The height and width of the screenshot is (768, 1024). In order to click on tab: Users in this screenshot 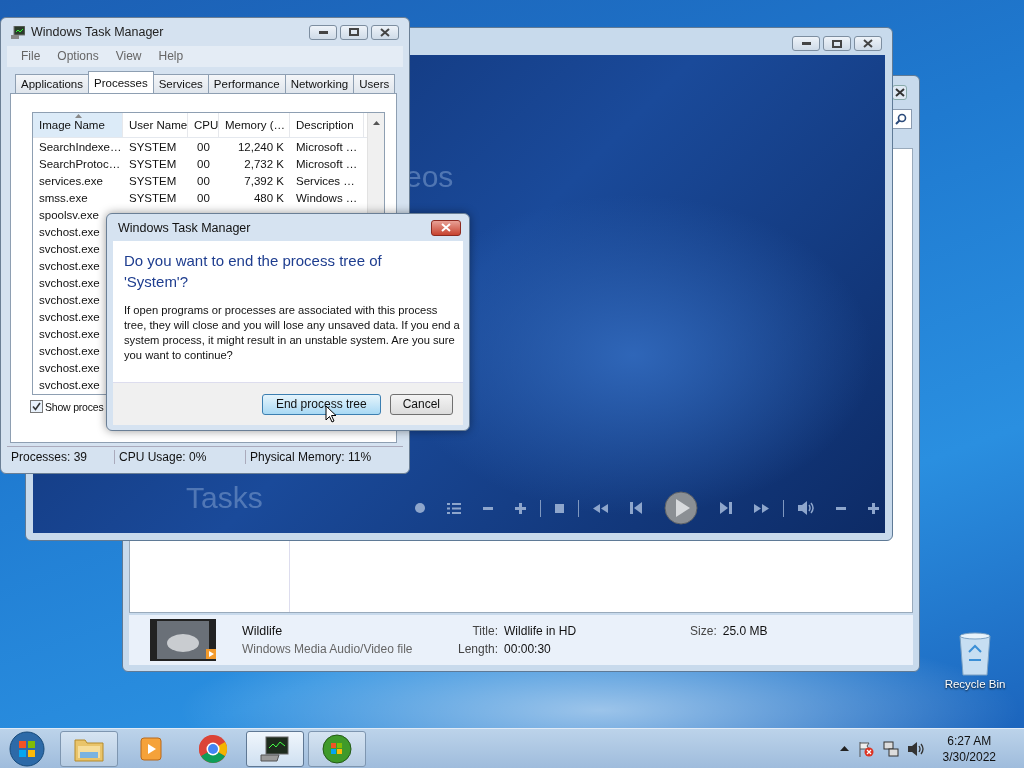, I will do `click(374, 83)`.